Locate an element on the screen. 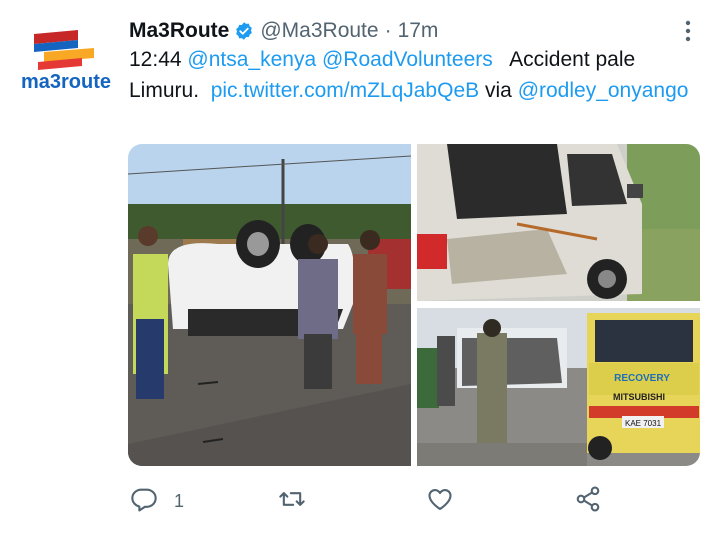 Image resolution: width=720 pixels, height=536 pixels. retweet-button is located at coordinates (292, 501).